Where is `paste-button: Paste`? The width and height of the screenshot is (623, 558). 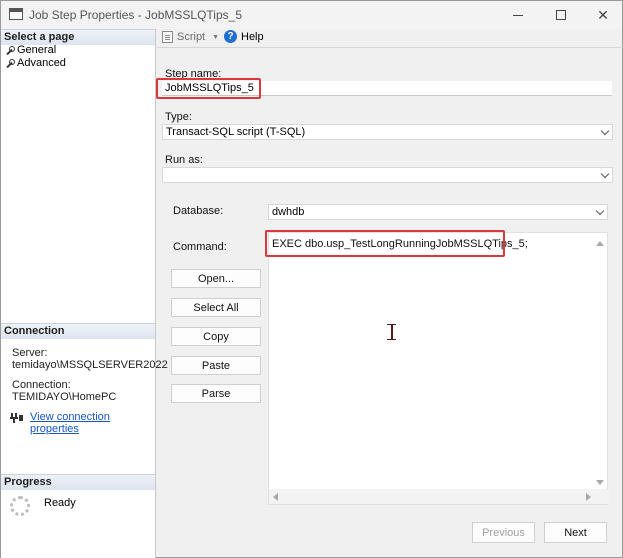 paste-button: Paste is located at coordinates (216, 365).